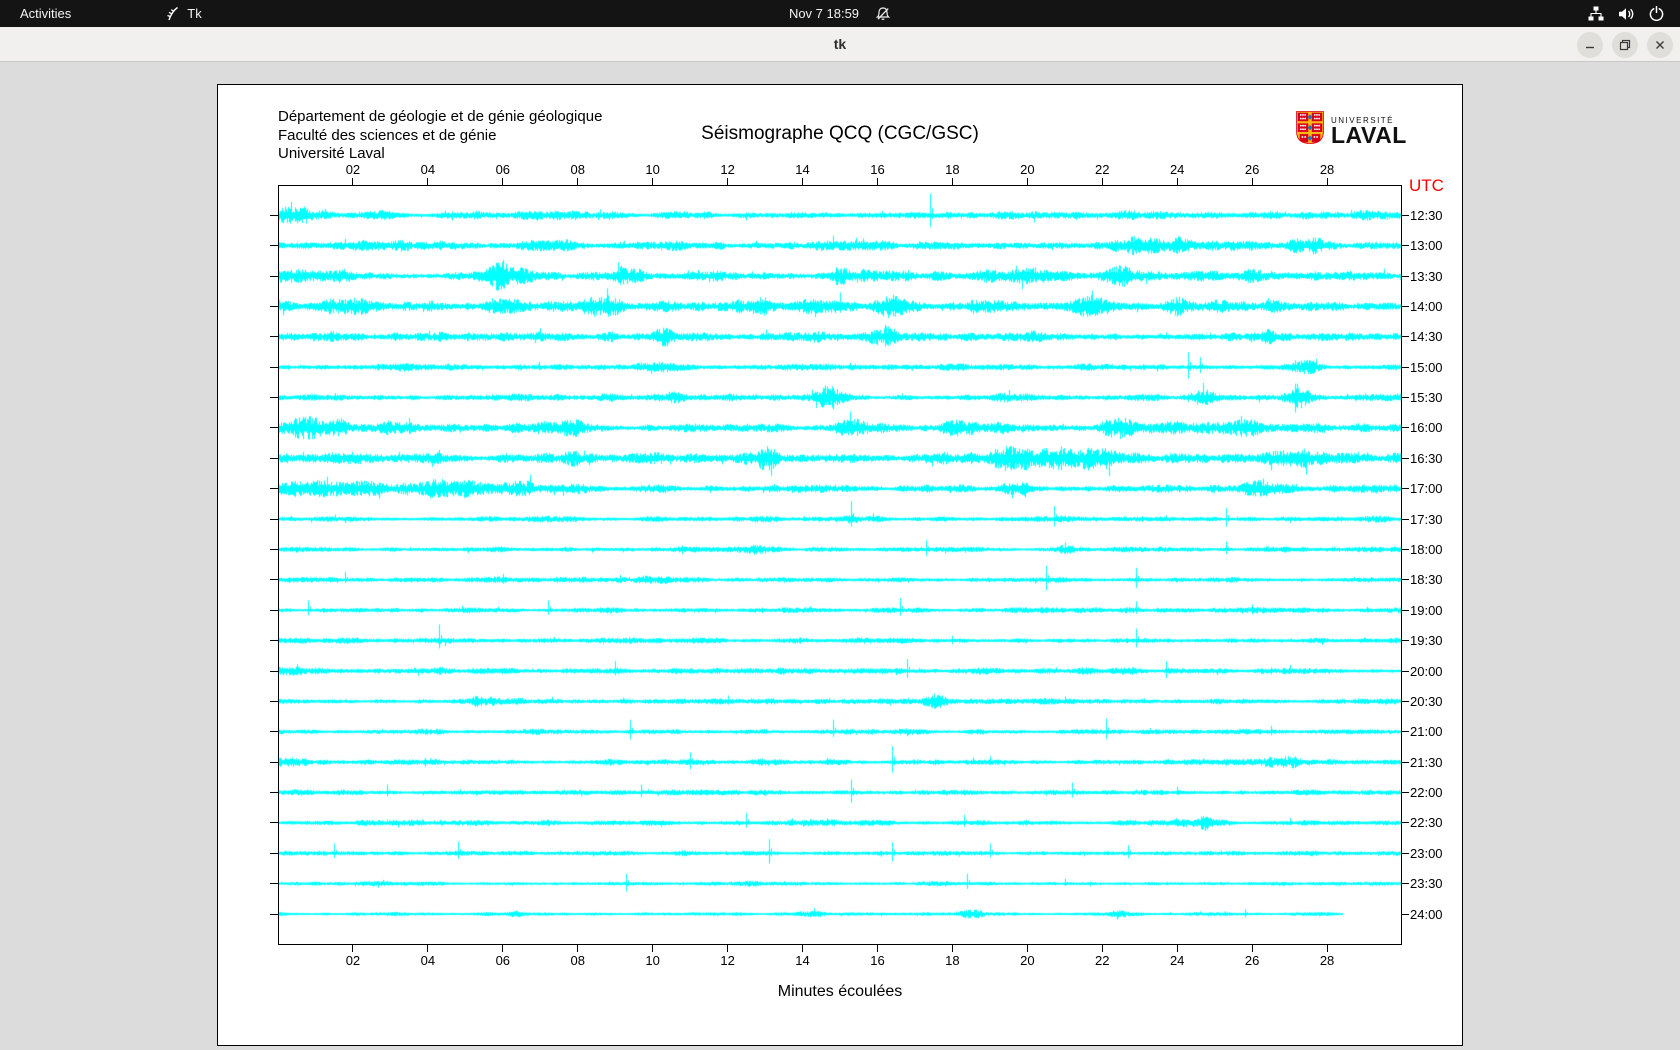 This screenshot has width=1680, height=1050. Describe the element at coordinates (577, 169) in the screenshot. I see `top-axis-tick-label: 08` at that location.